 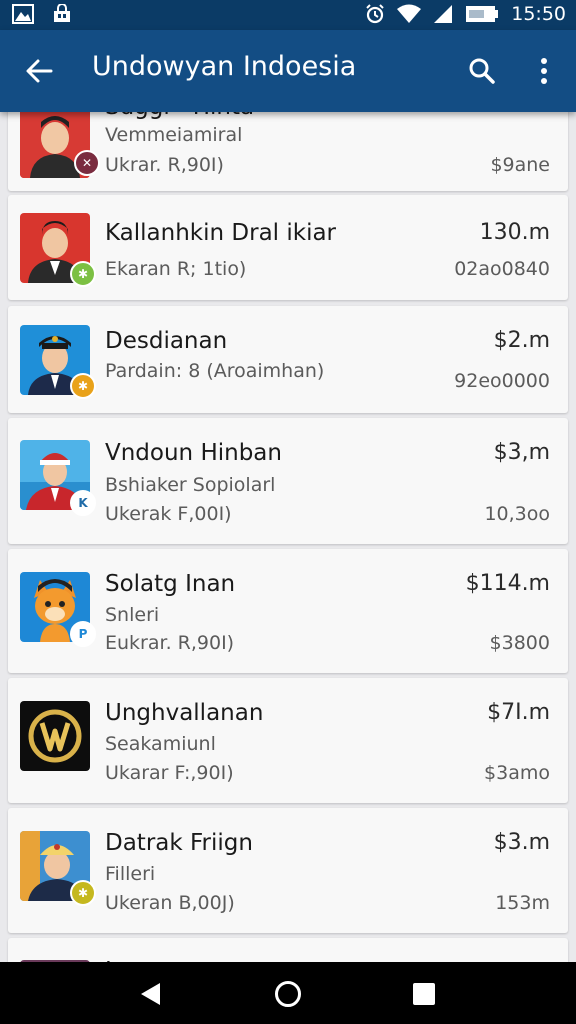 I want to click on nav-back-button, so click(x=151, y=994).